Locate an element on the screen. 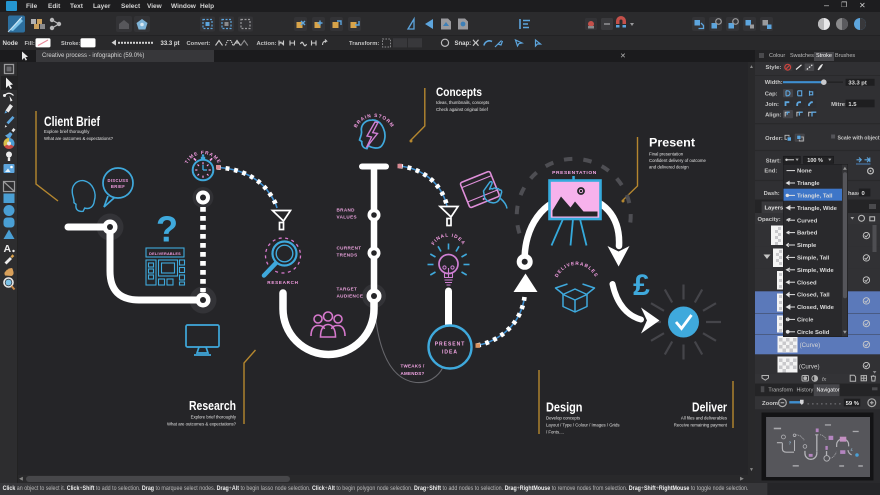 This screenshot has height=495, width=880. svg-text: Zoom: is located at coordinates (771, 404).